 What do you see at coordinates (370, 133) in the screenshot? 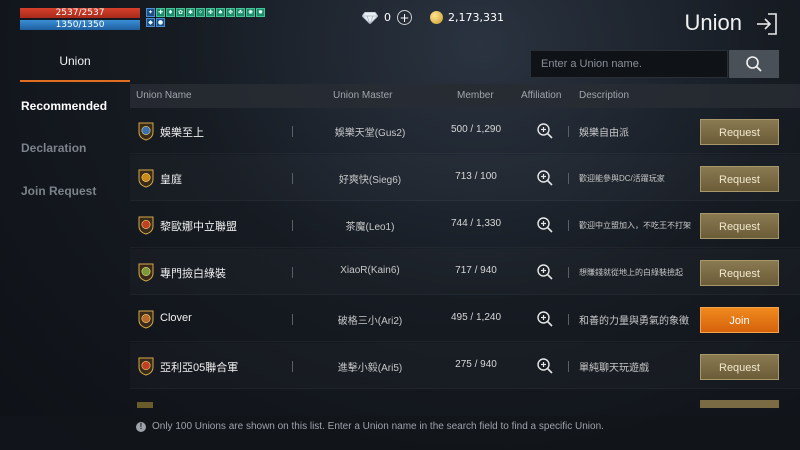
I see `union-master: 娛樂天堂(Gus2)` at bounding box center [370, 133].